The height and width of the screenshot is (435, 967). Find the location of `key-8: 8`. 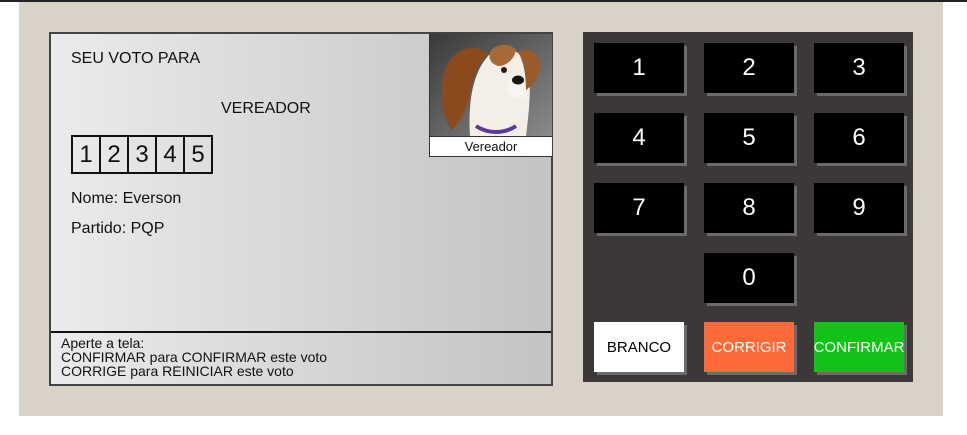

key-8: 8 is located at coordinates (749, 208).